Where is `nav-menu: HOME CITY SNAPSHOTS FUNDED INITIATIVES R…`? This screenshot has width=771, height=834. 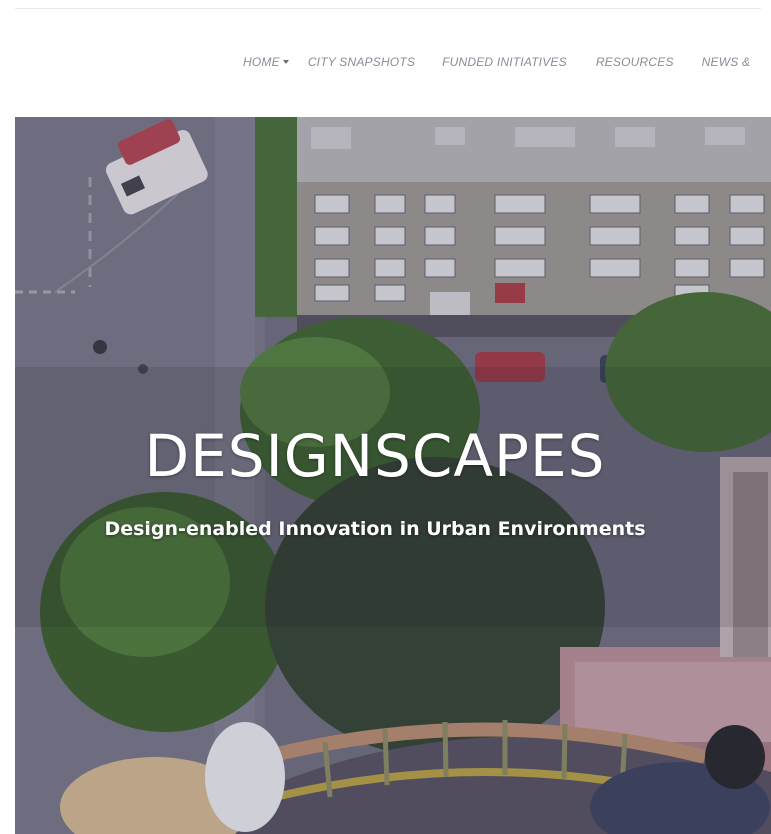 nav-menu: HOME CITY SNAPSHOTS FUNDED INITIATIVES R… is located at coordinates (496, 62).